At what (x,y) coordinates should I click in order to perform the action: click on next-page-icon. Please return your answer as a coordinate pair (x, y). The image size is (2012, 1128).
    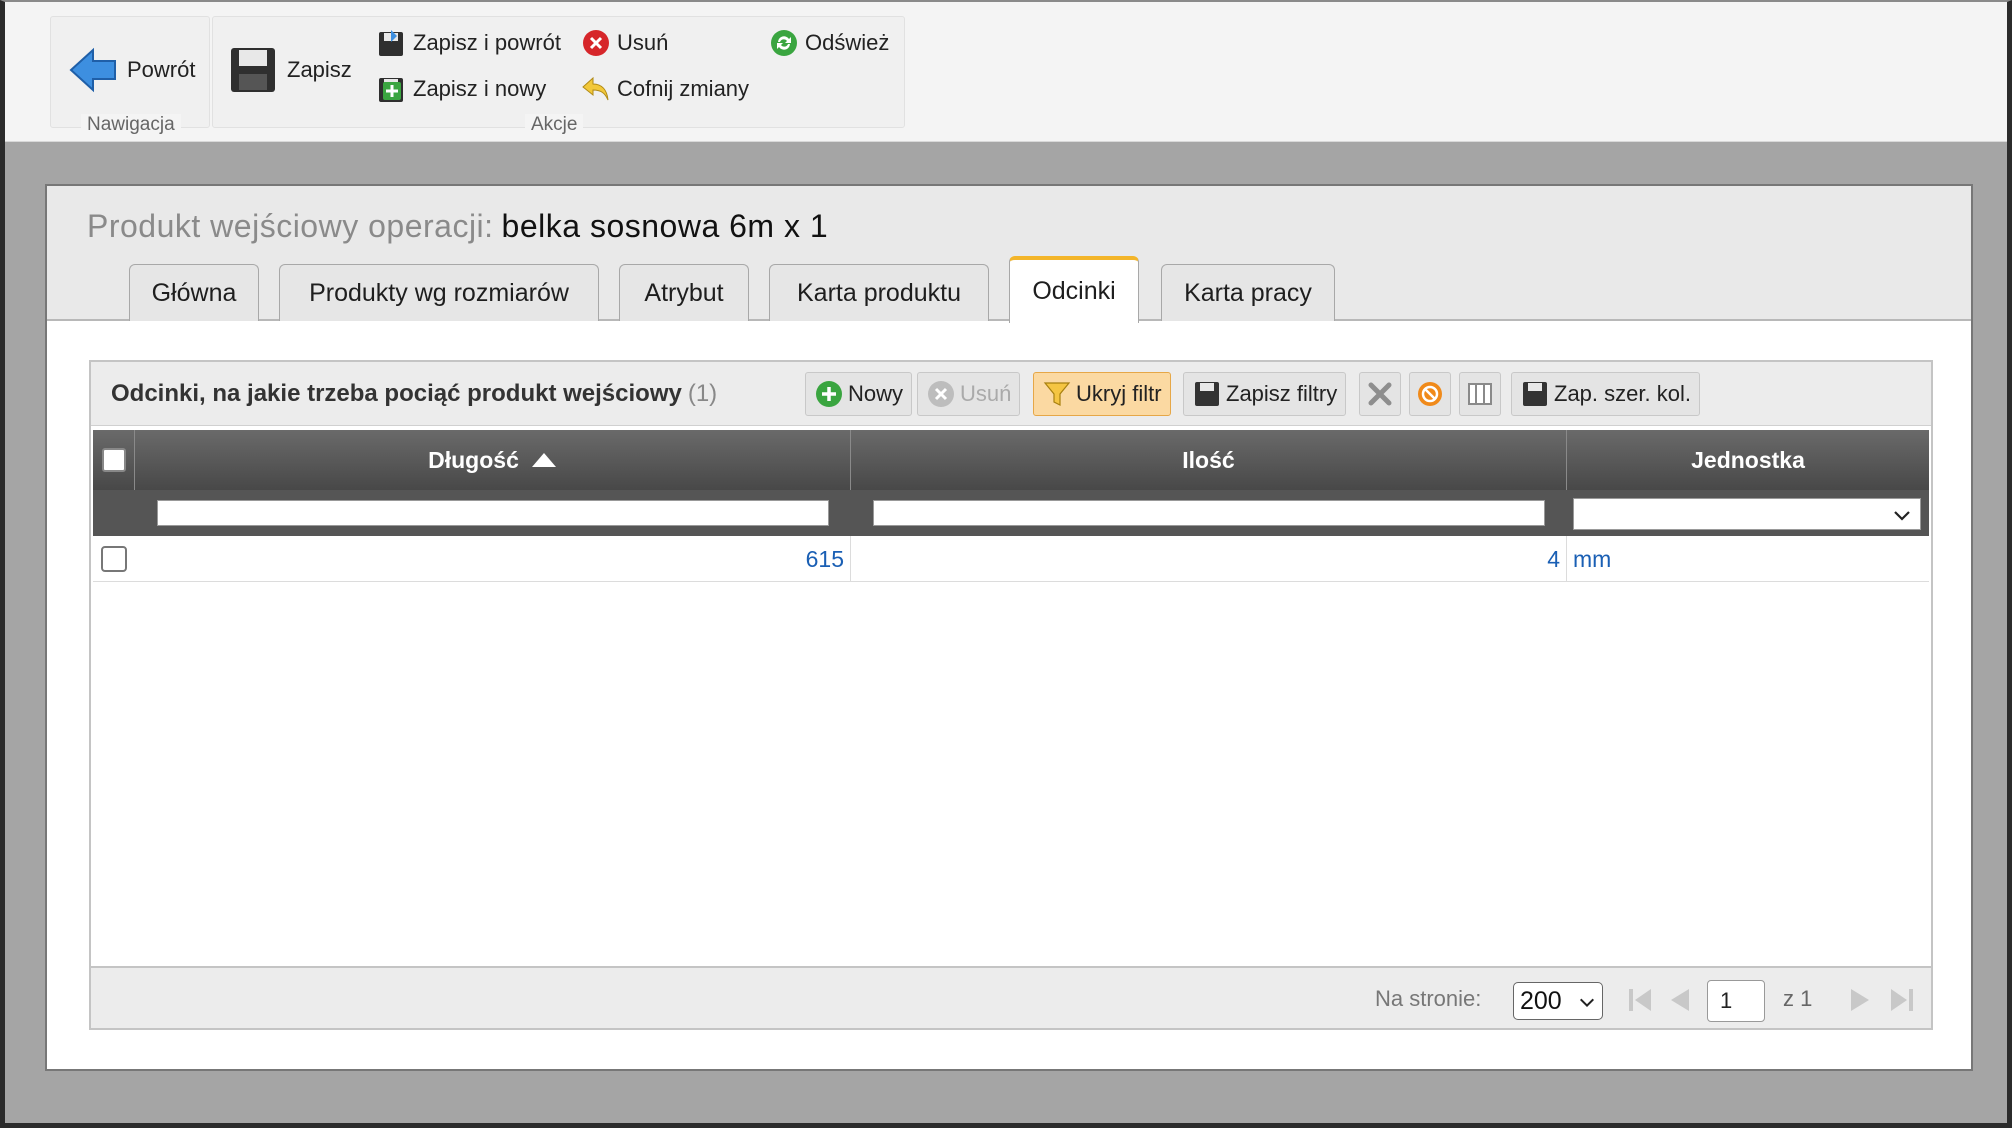
    Looking at the image, I should click on (1860, 1000).